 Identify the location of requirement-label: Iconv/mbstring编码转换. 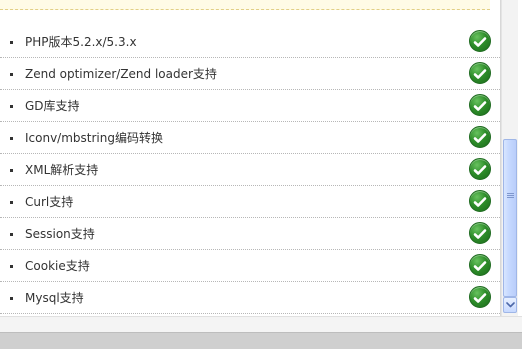
(94, 138).